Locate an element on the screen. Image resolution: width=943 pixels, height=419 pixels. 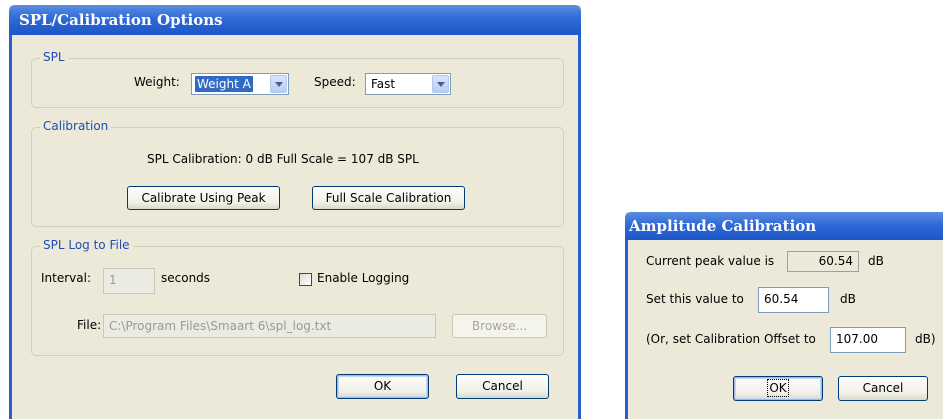
amp-ok-button: OK is located at coordinates (778, 388).